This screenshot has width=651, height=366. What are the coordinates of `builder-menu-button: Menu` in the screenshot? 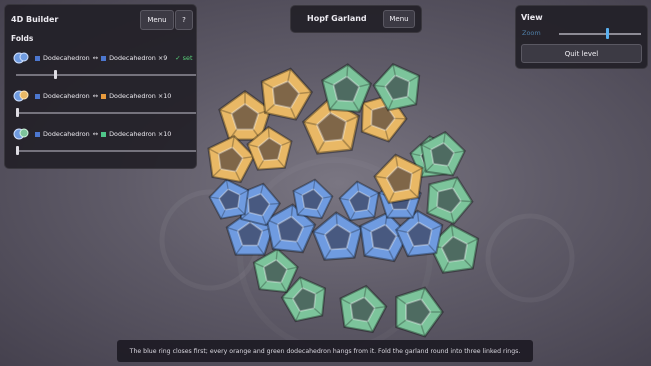 It's located at (157, 20).